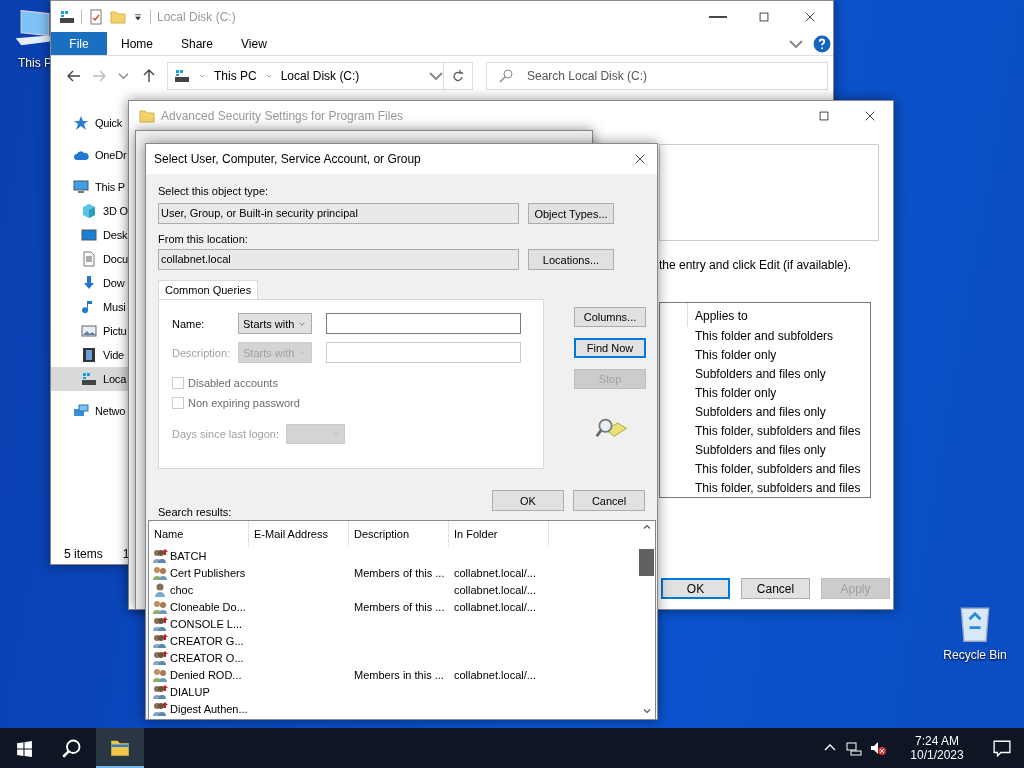 Image resolution: width=1024 pixels, height=768 pixels. What do you see at coordinates (90, 259) in the screenshot?
I see `nav-item: Docu` at bounding box center [90, 259].